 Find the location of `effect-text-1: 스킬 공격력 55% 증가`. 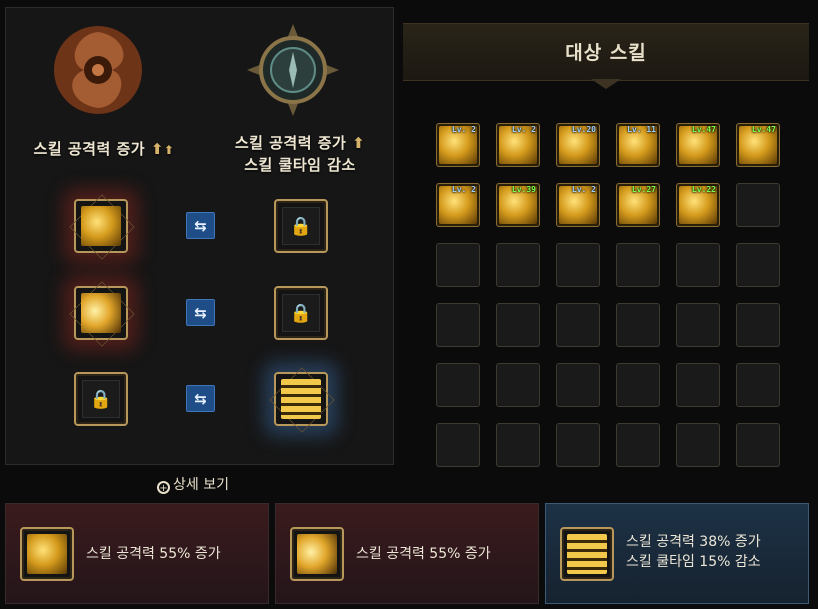

effect-text-1: 스킬 공격력 55% 증가 is located at coordinates (153, 554).